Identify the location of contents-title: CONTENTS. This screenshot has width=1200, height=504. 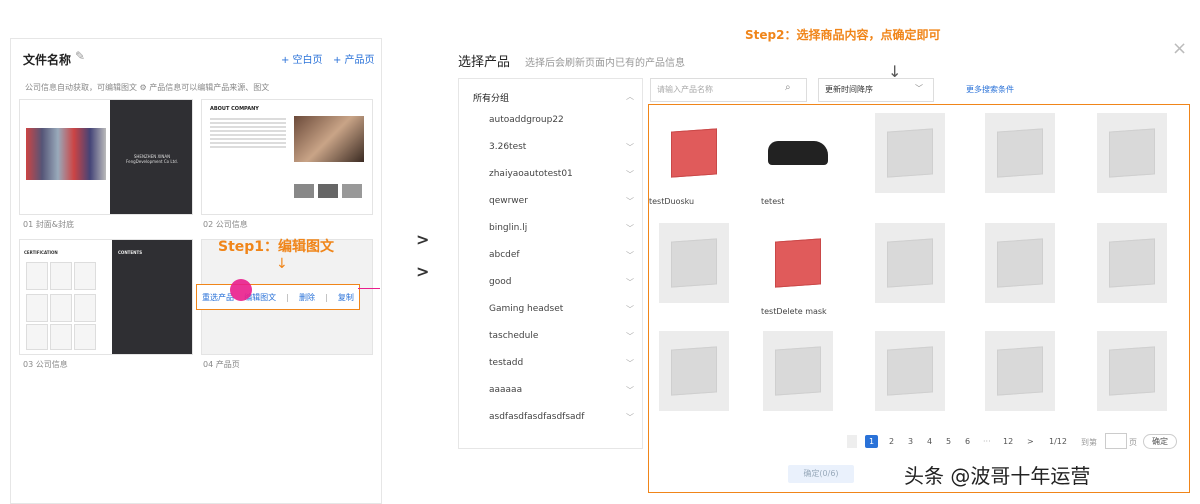
(130, 252).